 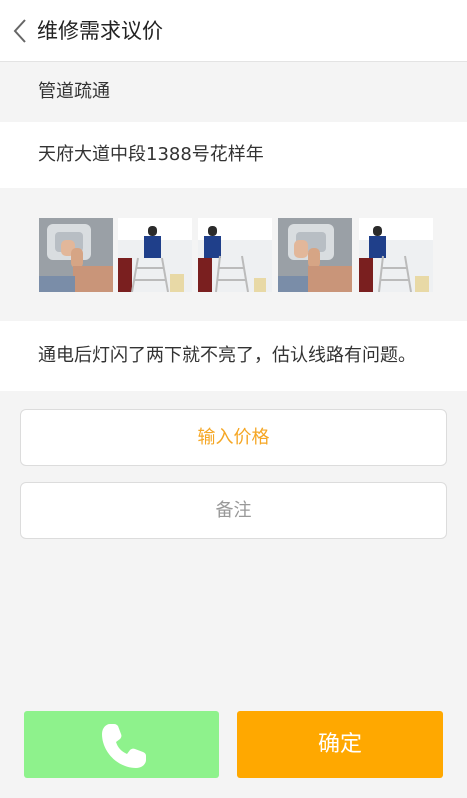 What do you see at coordinates (233, 356) in the screenshot?
I see `problem-description: 通电后灯闪了两下就不亮了，估认线路有问题。` at bounding box center [233, 356].